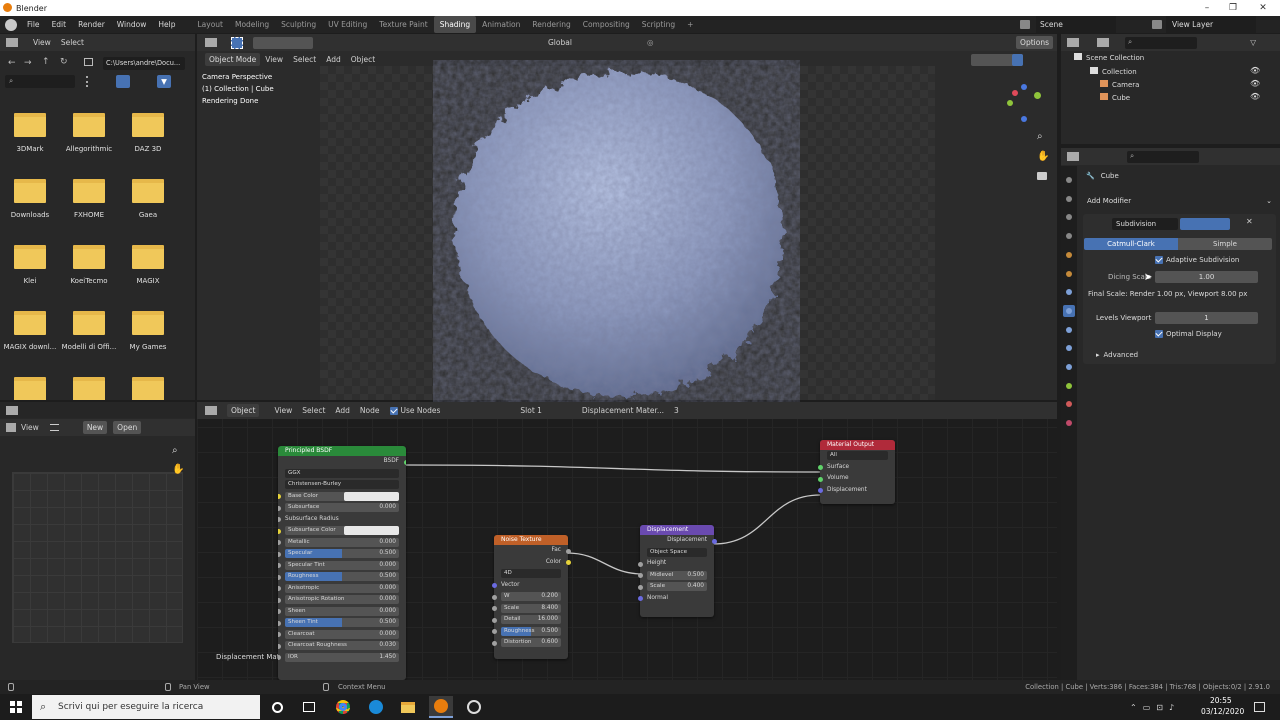  I want to click on outliner-item-camera: Camera, so click(1119, 84).